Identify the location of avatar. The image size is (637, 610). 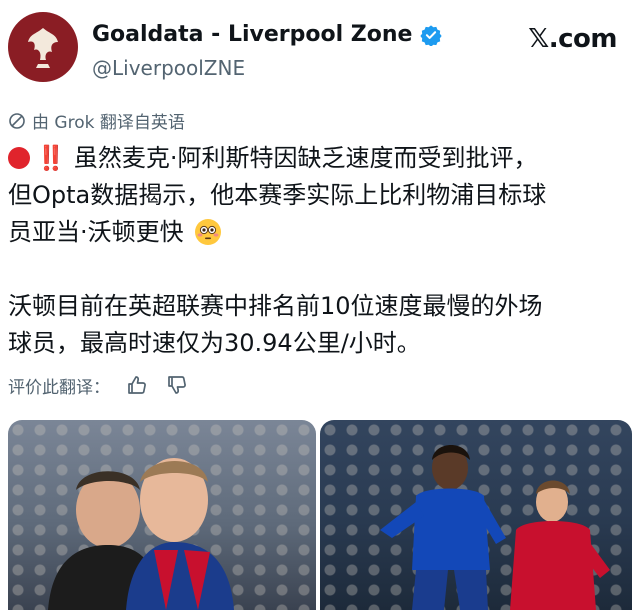
(43, 47).